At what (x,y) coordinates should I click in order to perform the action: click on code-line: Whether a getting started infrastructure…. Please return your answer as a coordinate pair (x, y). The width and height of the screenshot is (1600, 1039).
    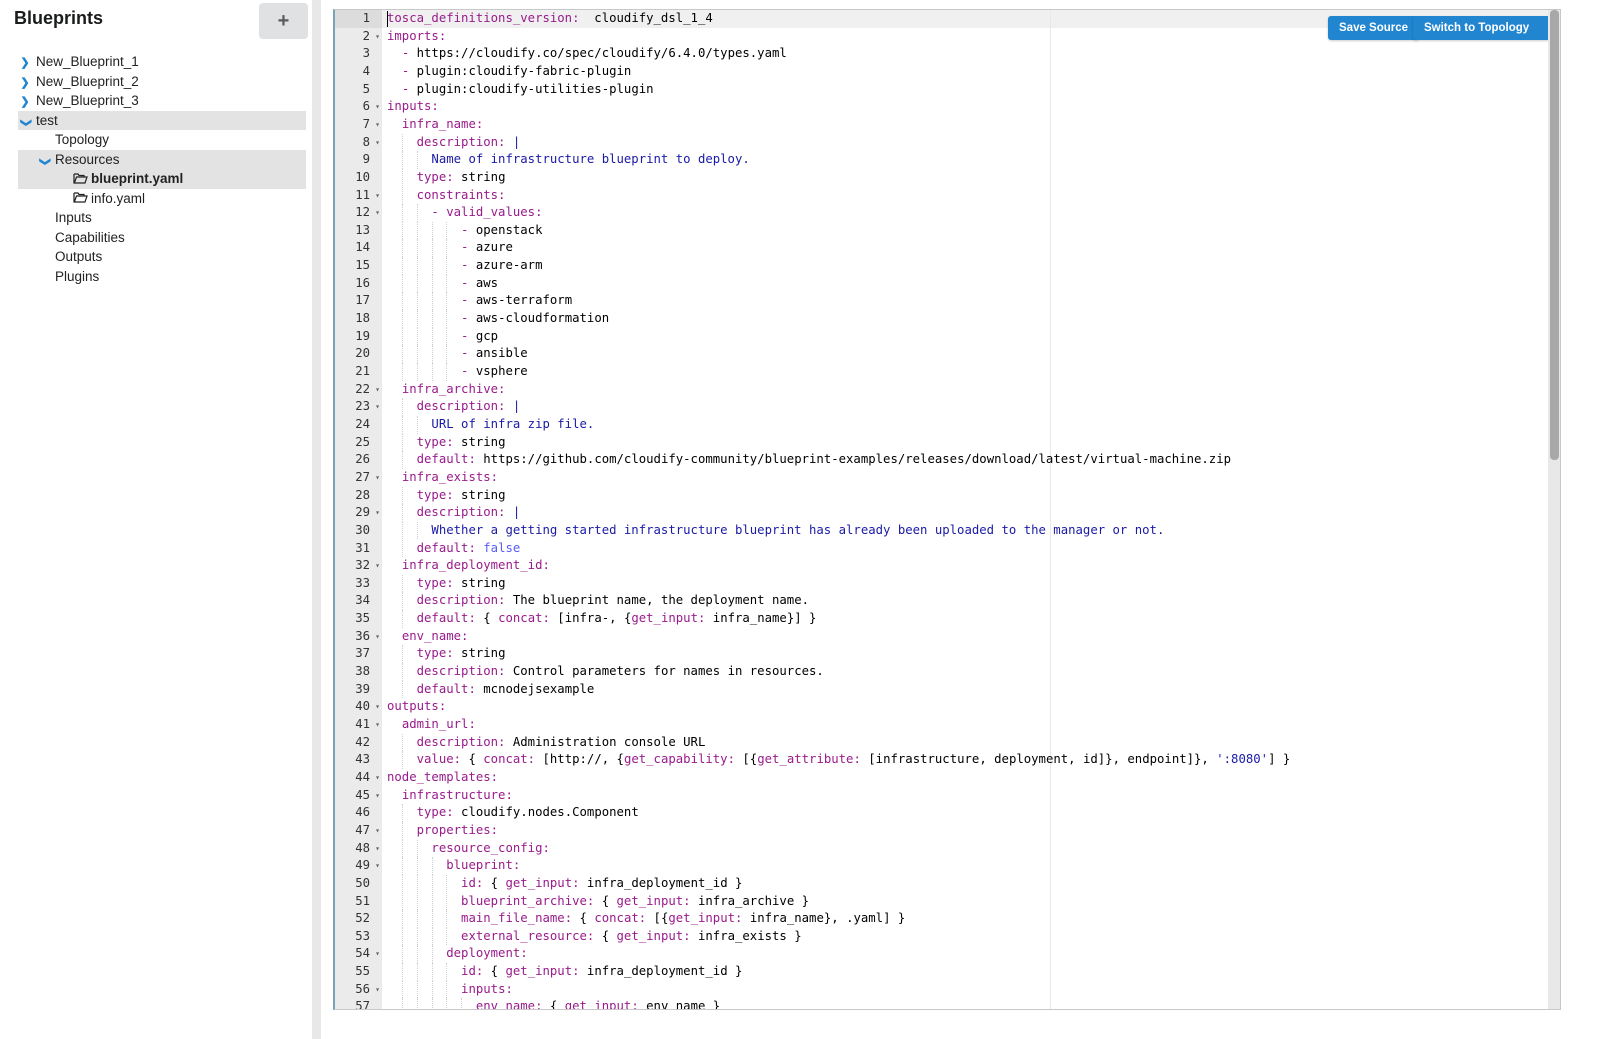
    Looking at the image, I should click on (775, 531).